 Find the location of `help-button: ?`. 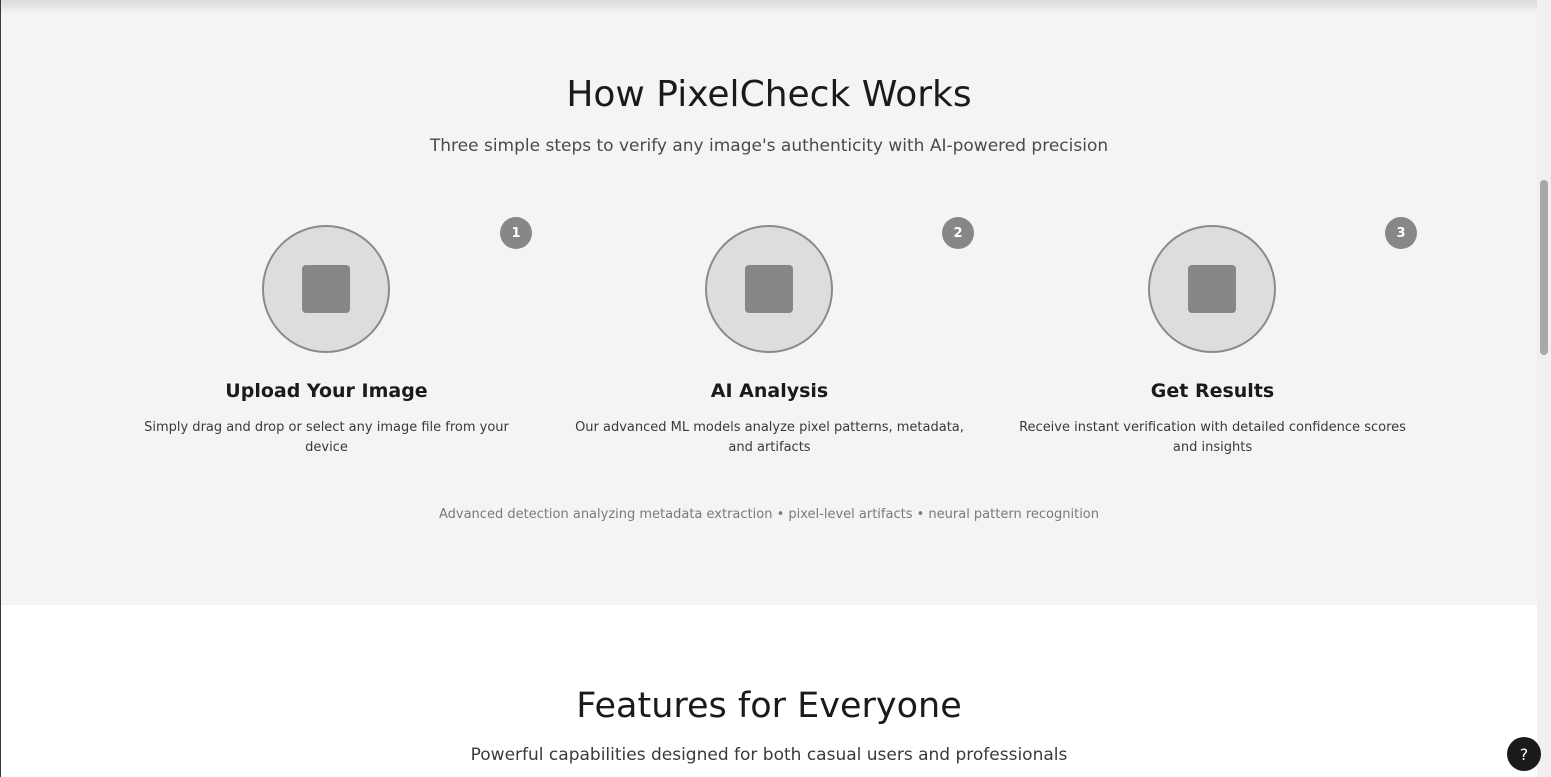

help-button: ? is located at coordinates (1524, 754).